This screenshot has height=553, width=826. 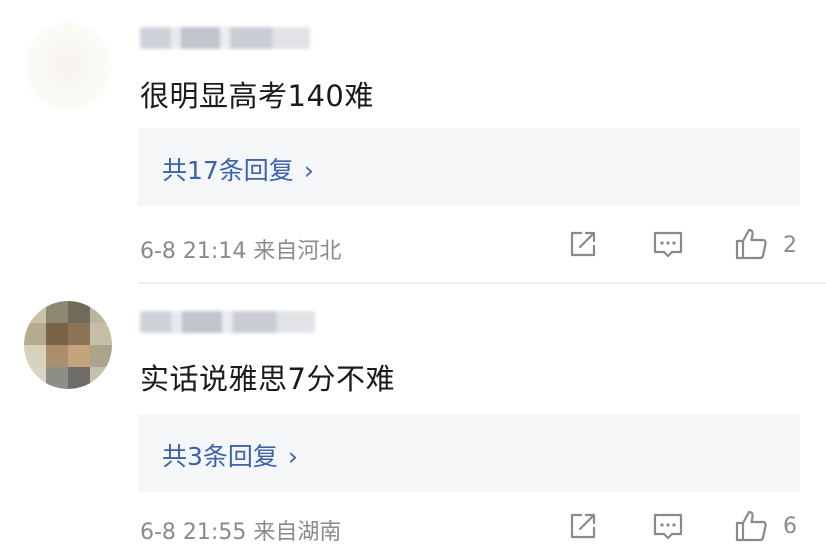 What do you see at coordinates (257, 96) in the screenshot?
I see `comment-text: 很明显高考140难` at bounding box center [257, 96].